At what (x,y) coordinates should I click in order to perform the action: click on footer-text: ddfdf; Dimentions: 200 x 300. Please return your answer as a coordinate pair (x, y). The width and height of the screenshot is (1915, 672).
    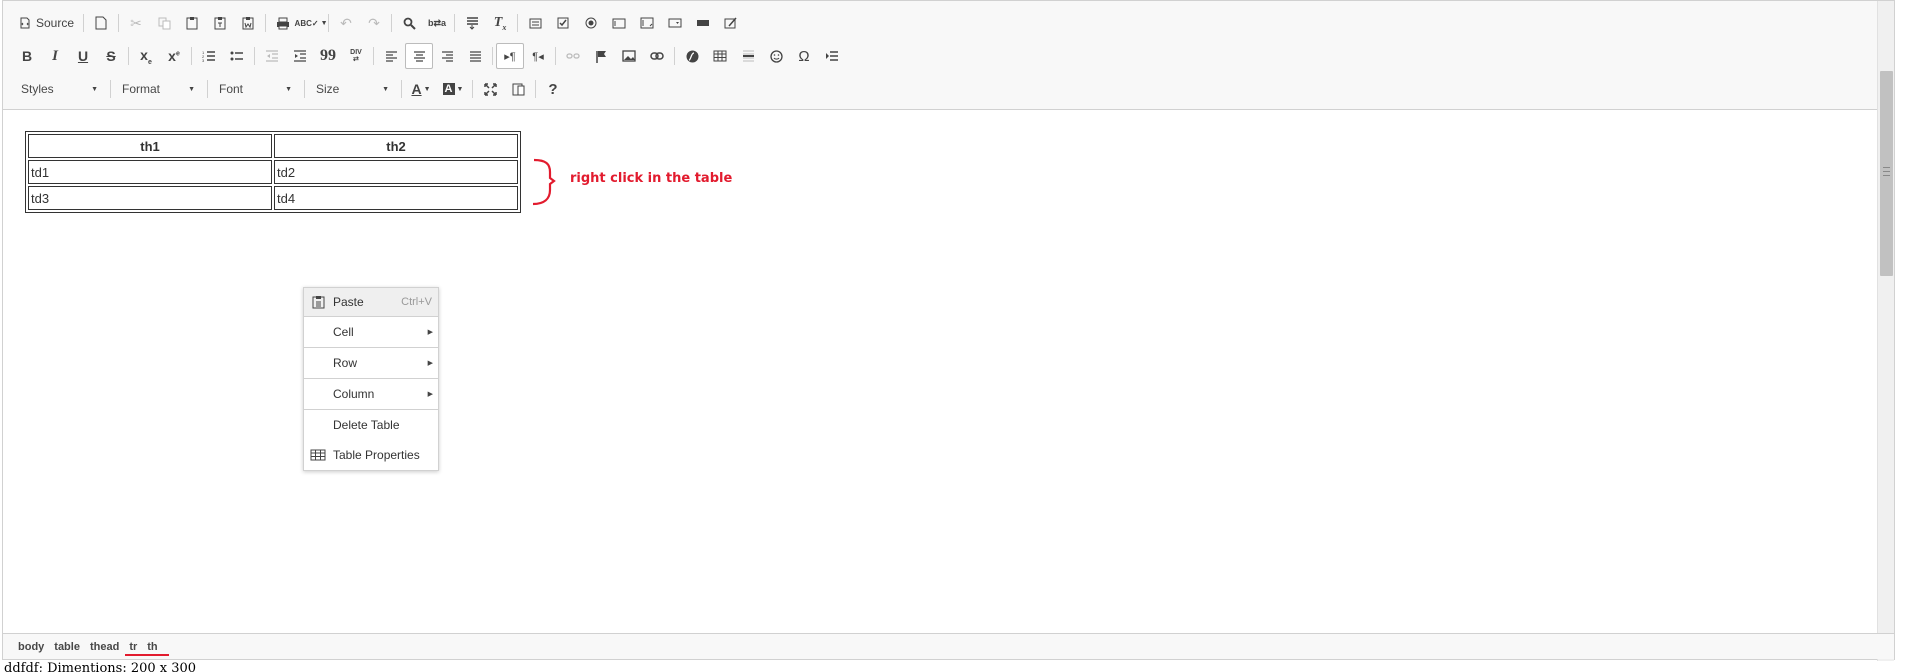
    Looking at the image, I should click on (100, 666).